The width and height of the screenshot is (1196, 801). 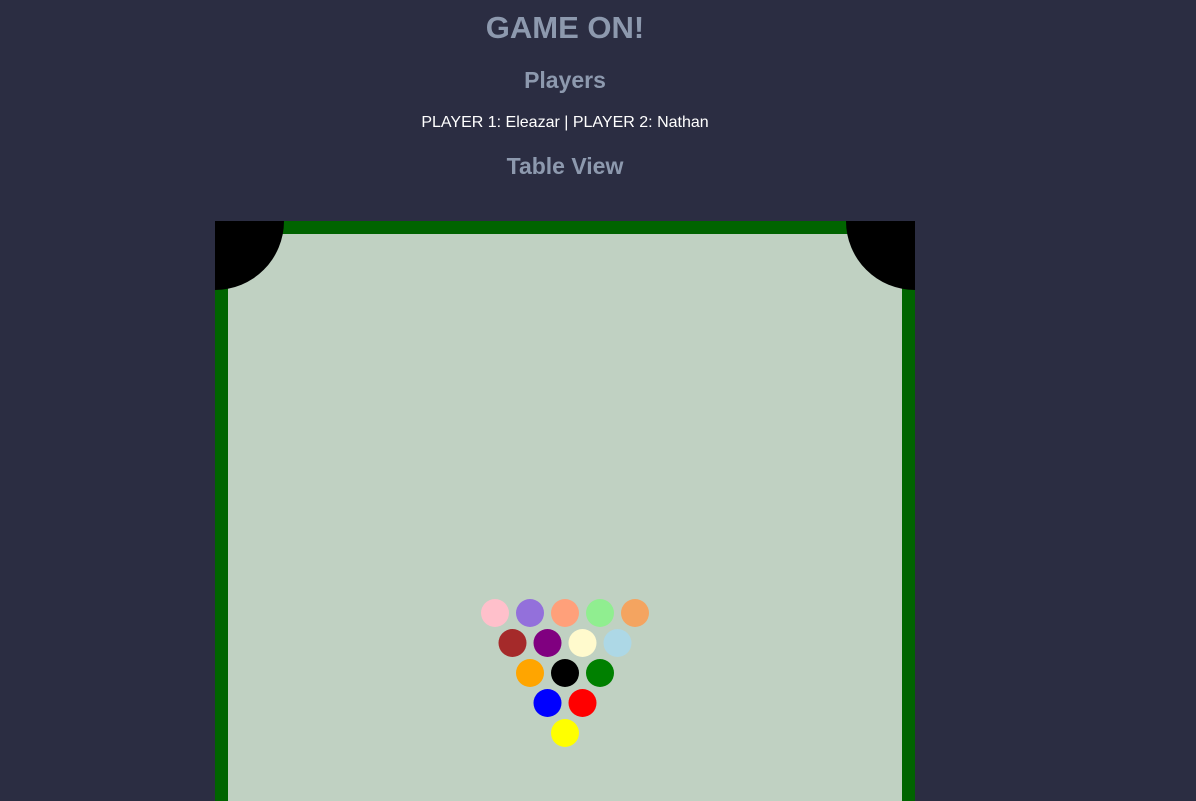 I want to click on player1-name: Eleazar, so click(x=532, y=122).